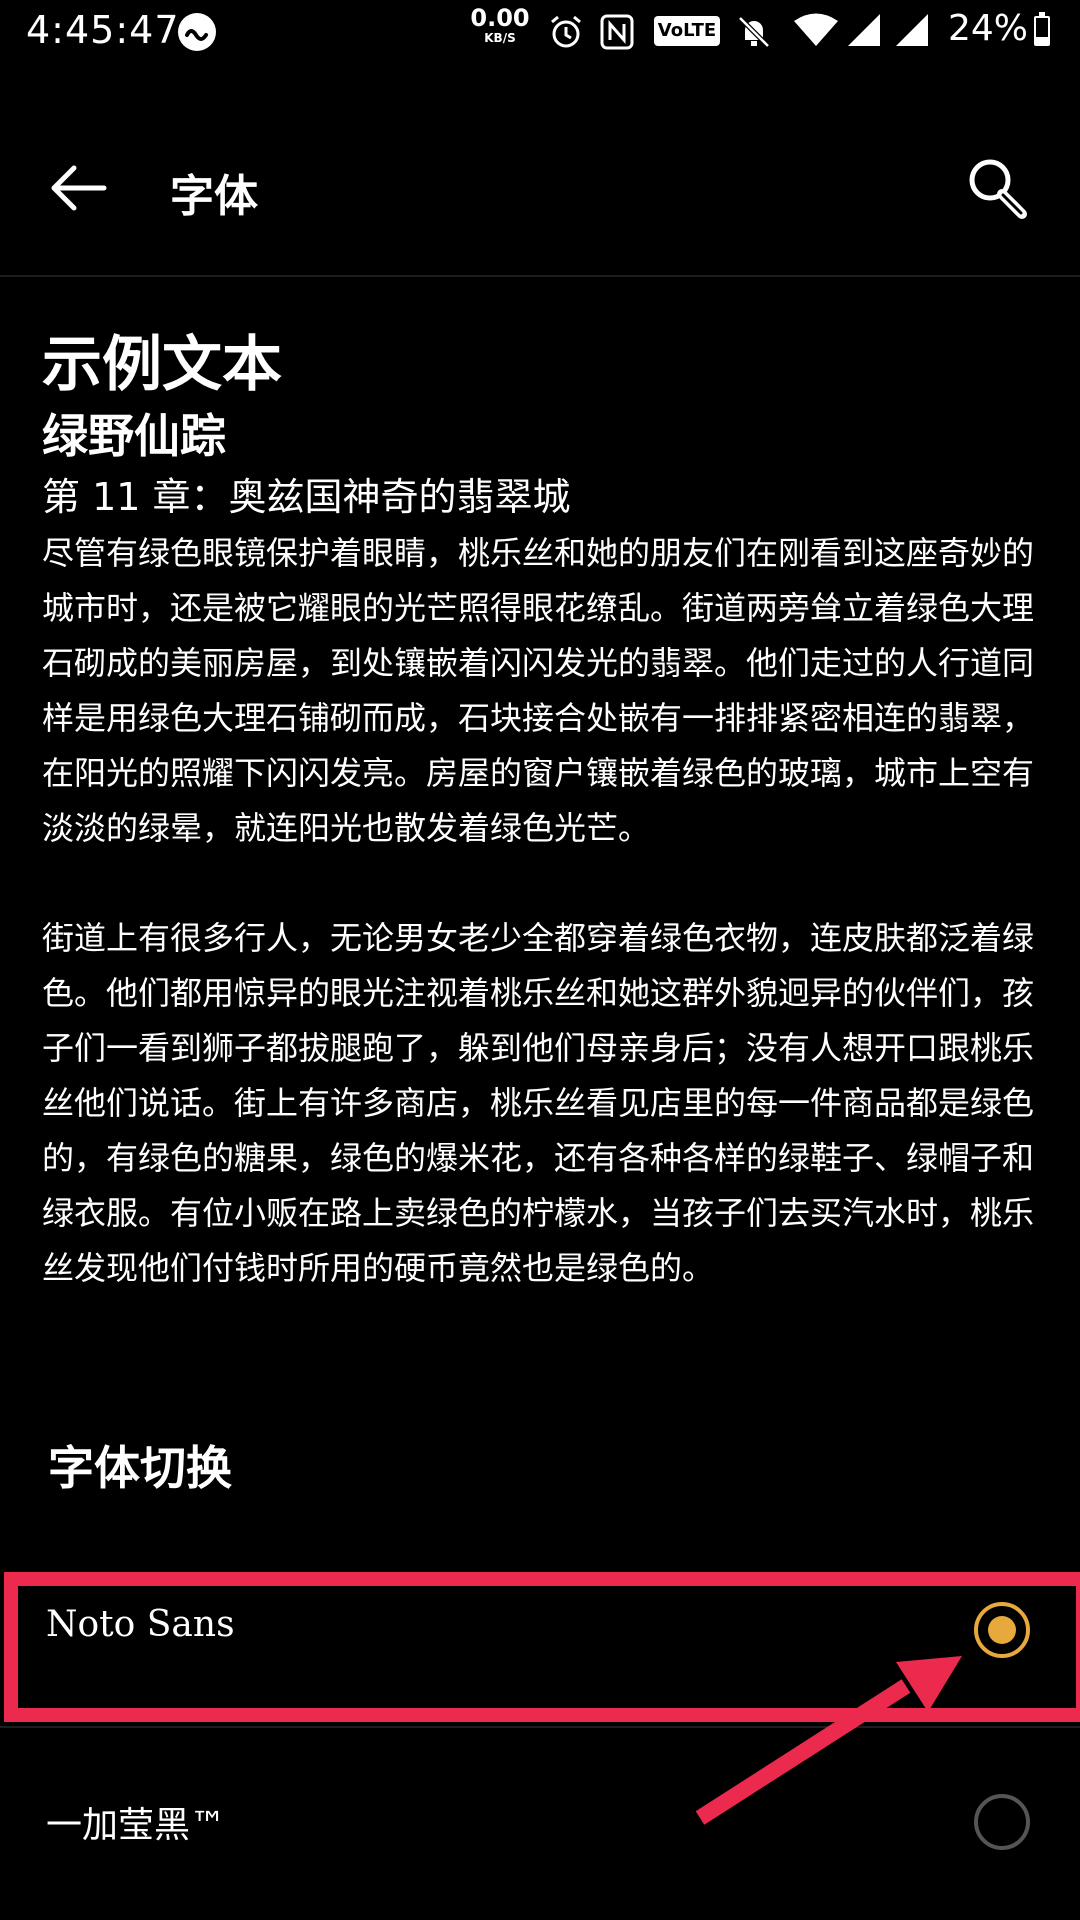 The width and height of the screenshot is (1080, 1920). Describe the element at coordinates (214, 196) in the screenshot. I see `page-title: 字体` at that location.